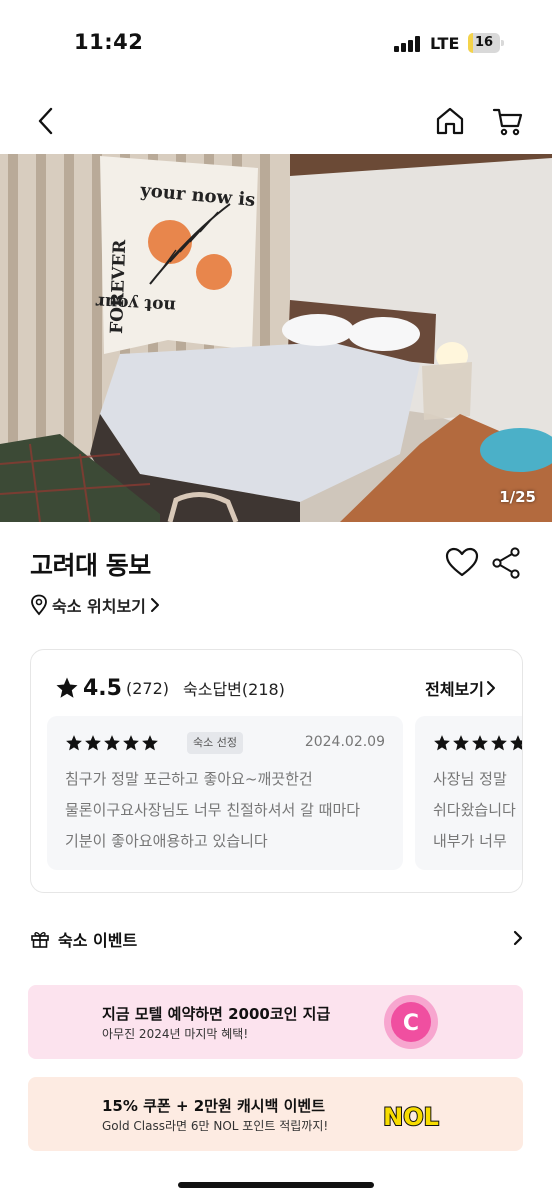  Describe the element at coordinates (215, 1126) in the screenshot. I see `promo-subtitle: Gold Class라면 6만 NOL 포인트 적립까지!` at that location.